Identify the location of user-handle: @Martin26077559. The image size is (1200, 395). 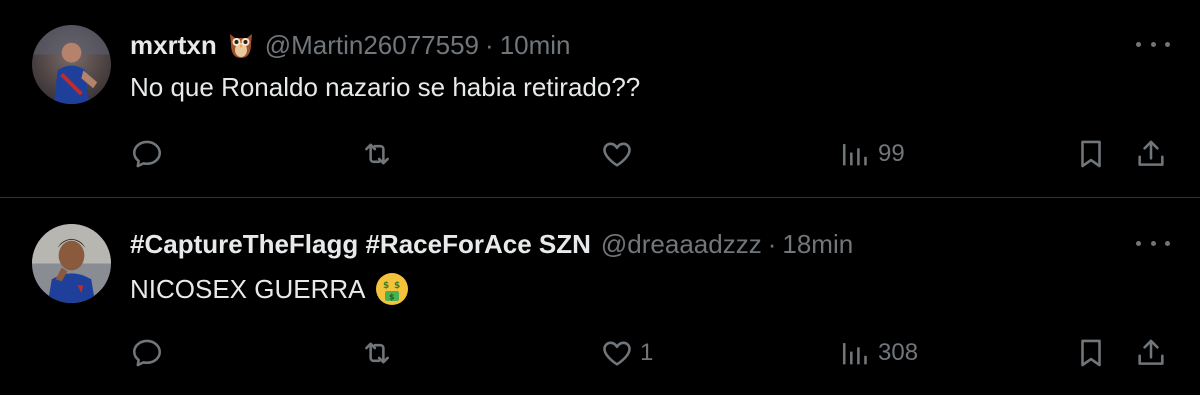
(372, 45).